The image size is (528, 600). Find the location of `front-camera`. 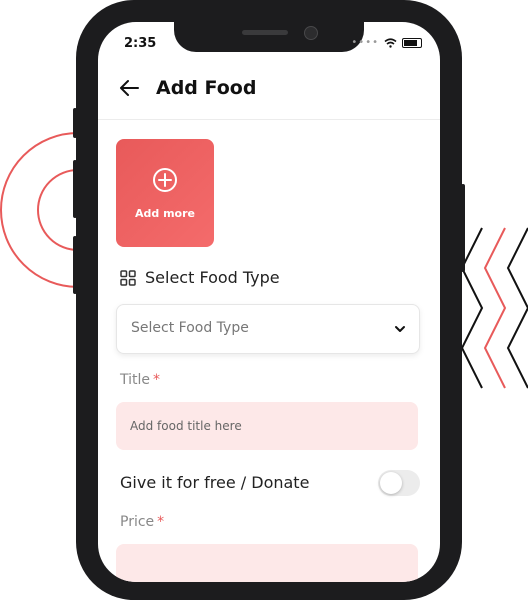

front-camera is located at coordinates (311, 33).